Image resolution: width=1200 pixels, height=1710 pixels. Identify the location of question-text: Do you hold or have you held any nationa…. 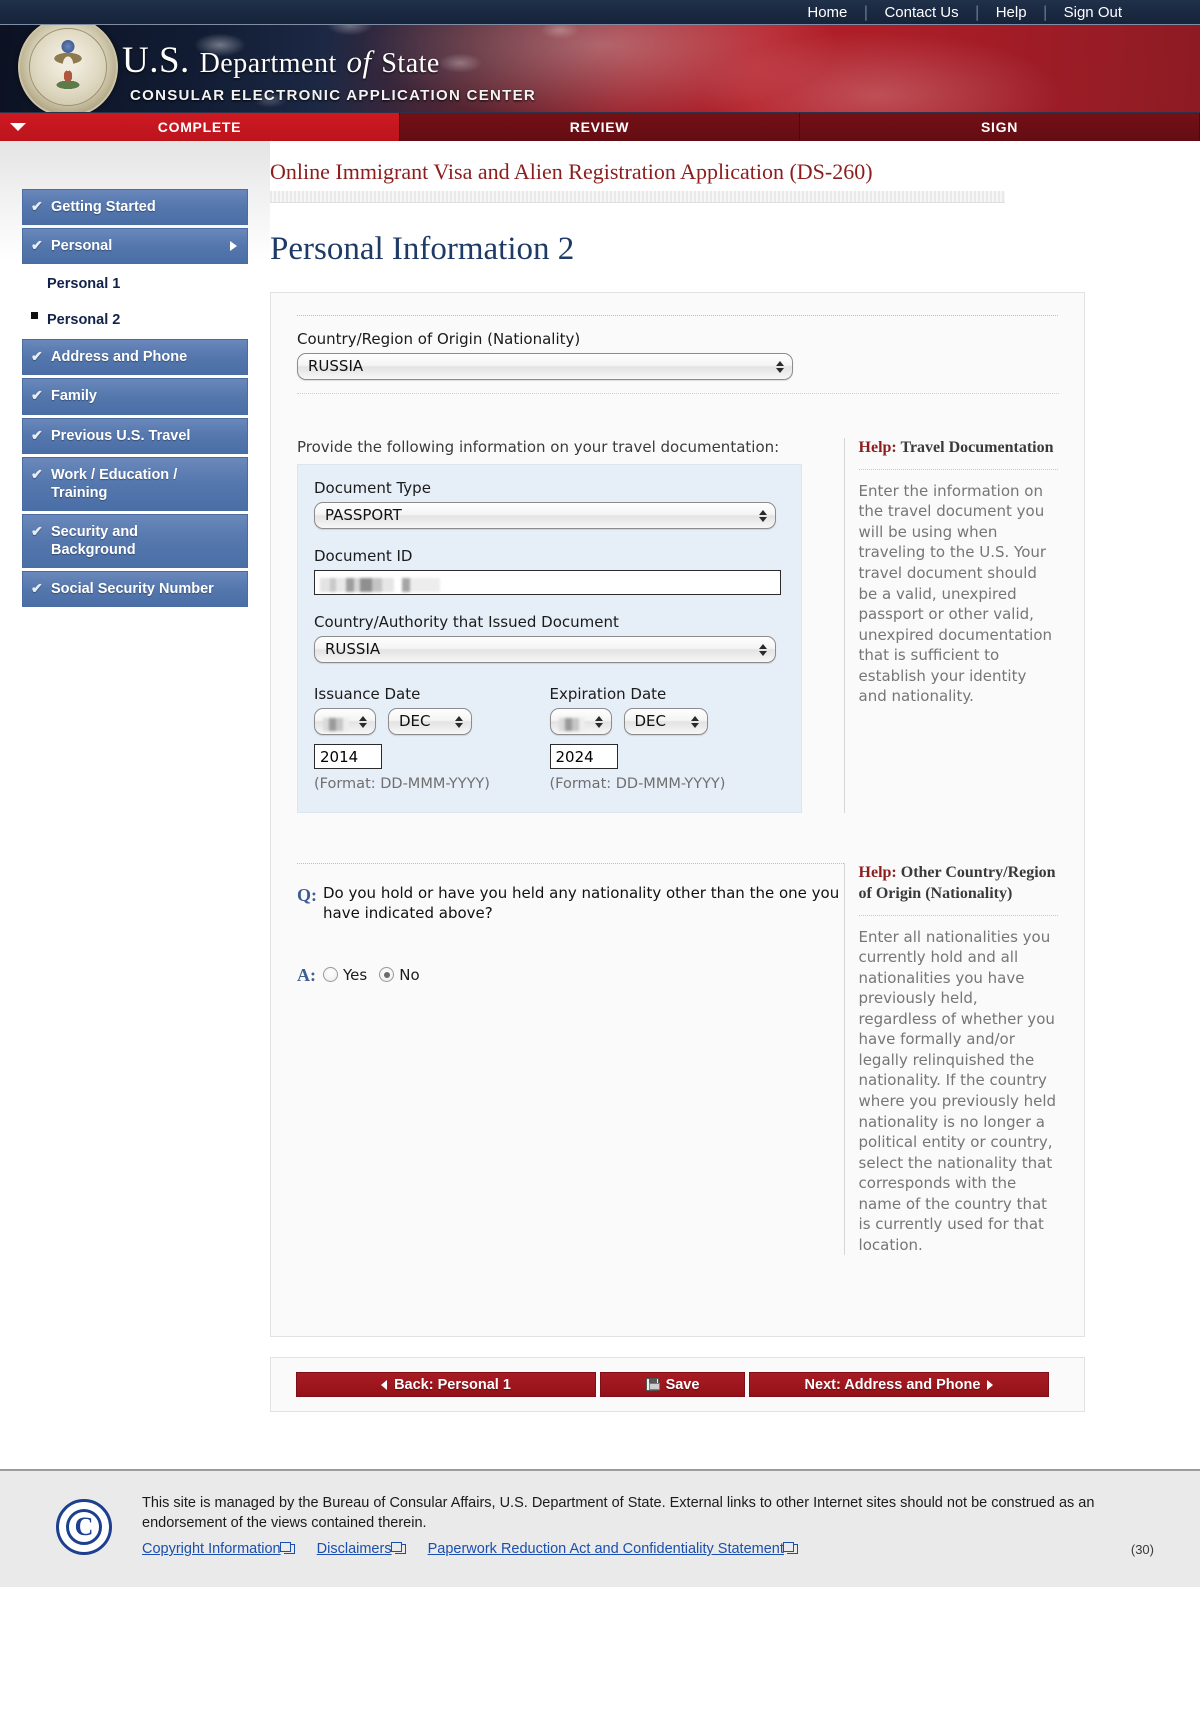
(581, 903).